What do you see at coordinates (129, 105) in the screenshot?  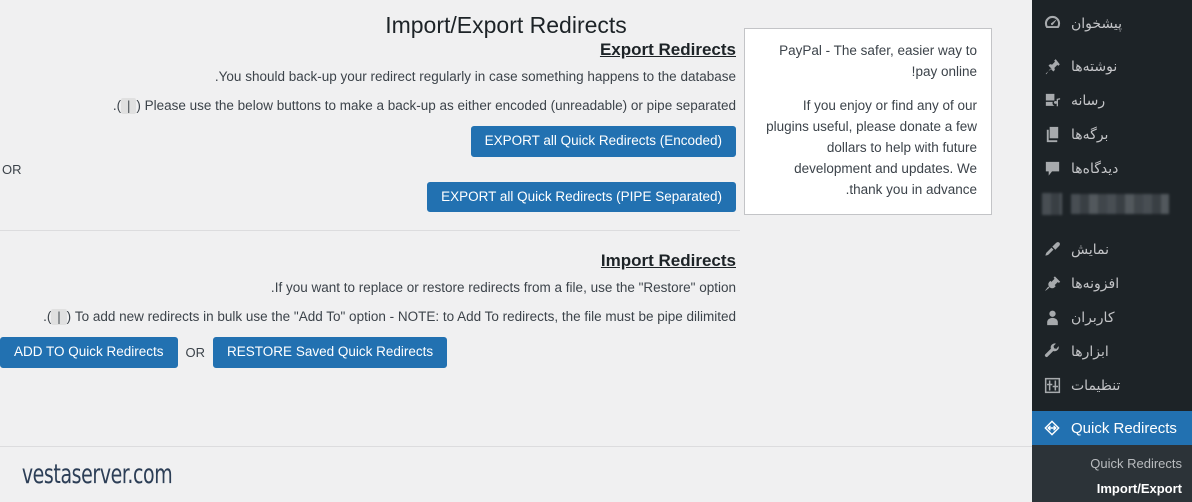 I see `pipe-code-export: |` at bounding box center [129, 105].